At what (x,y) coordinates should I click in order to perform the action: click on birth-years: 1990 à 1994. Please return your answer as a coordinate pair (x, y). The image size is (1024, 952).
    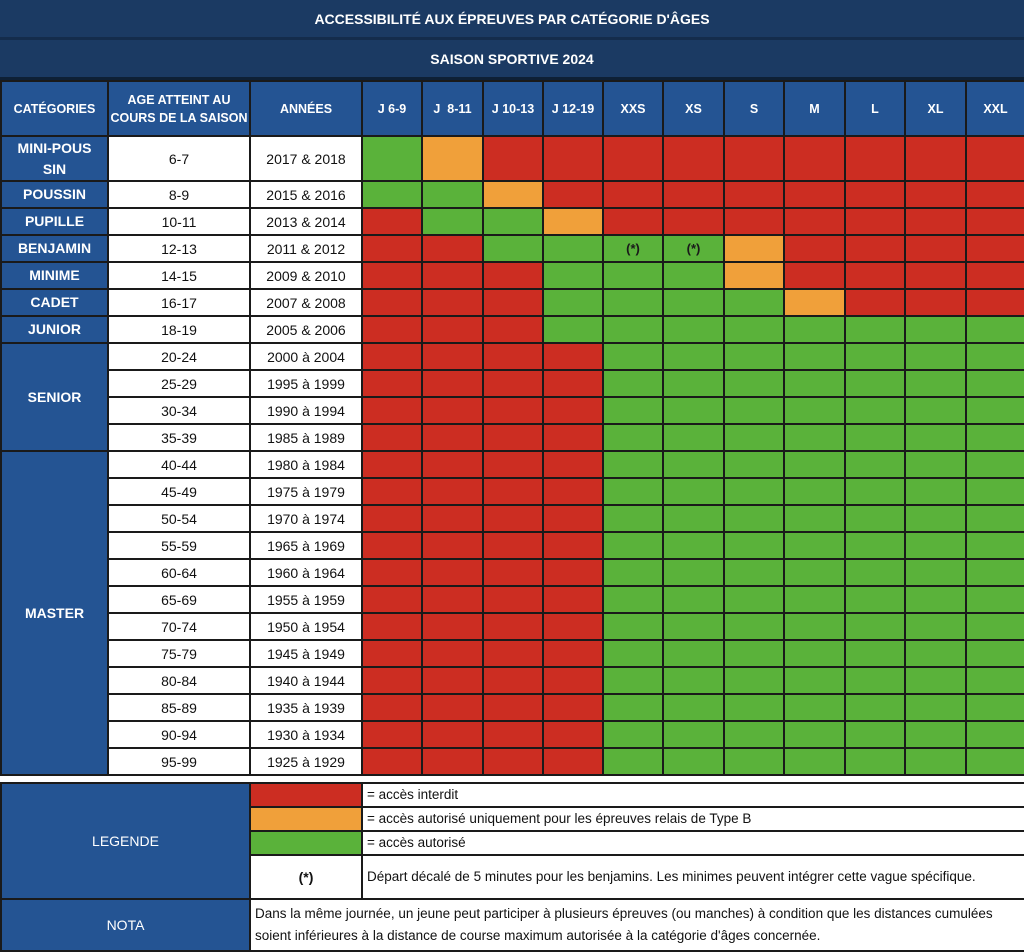
    Looking at the image, I should click on (306, 410).